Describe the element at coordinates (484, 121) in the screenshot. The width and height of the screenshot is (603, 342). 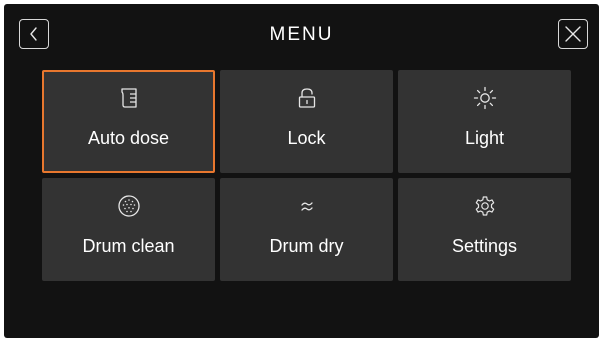
I see `tile-light: Light` at that location.